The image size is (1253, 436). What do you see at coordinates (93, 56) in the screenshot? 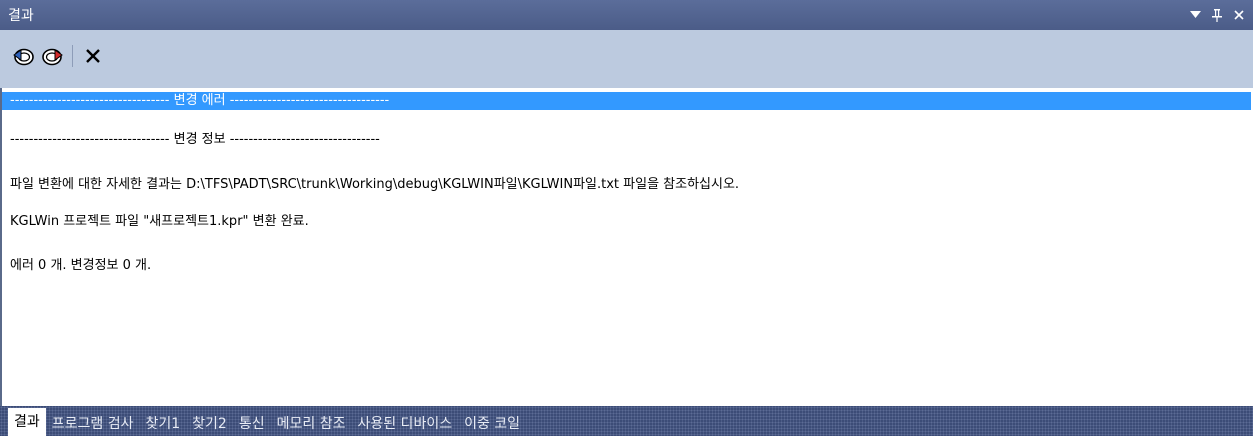
I see `clear-icon` at bounding box center [93, 56].